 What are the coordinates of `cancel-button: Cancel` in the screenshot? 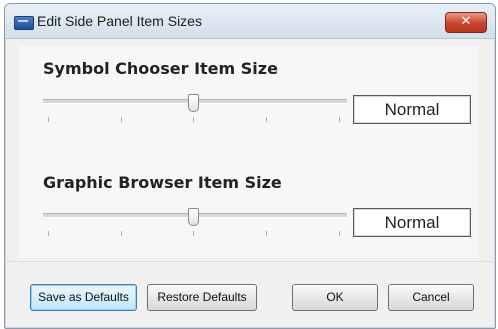 It's located at (431, 297).